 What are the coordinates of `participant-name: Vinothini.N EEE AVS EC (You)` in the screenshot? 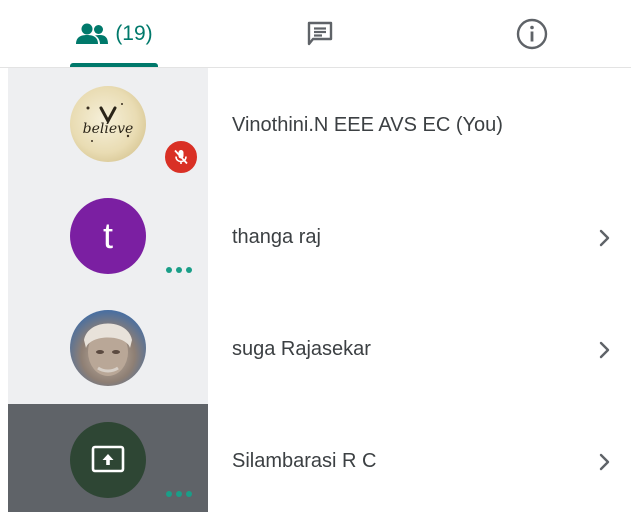 It's located at (367, 125).